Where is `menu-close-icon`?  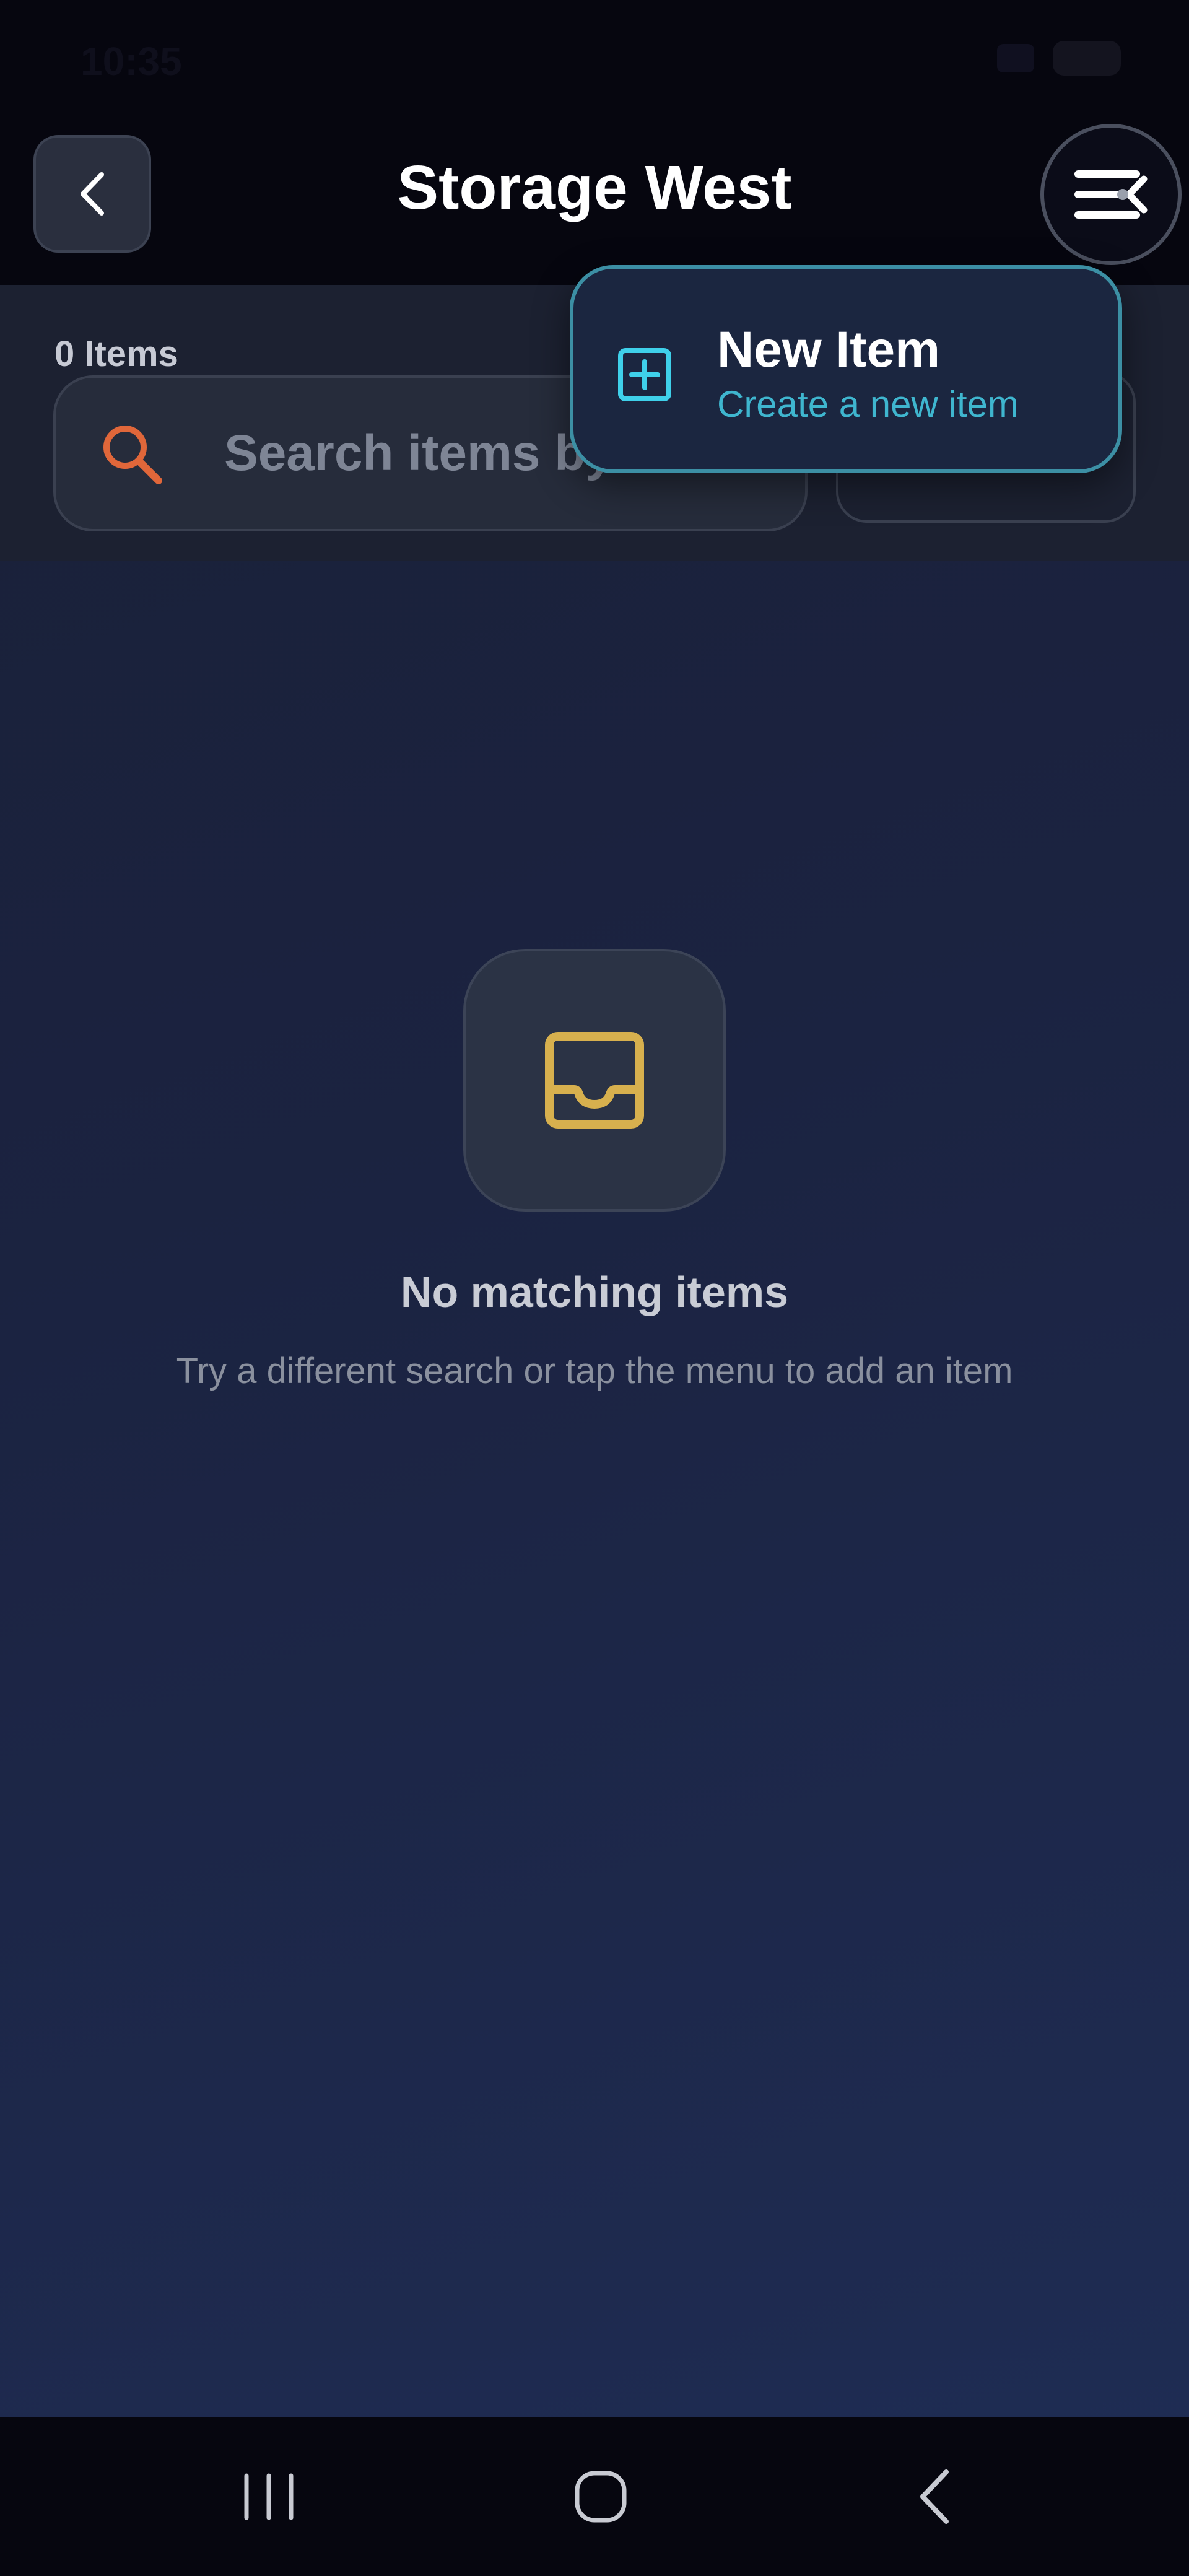 menu-close-icon is located at coordinates (1111, 194).